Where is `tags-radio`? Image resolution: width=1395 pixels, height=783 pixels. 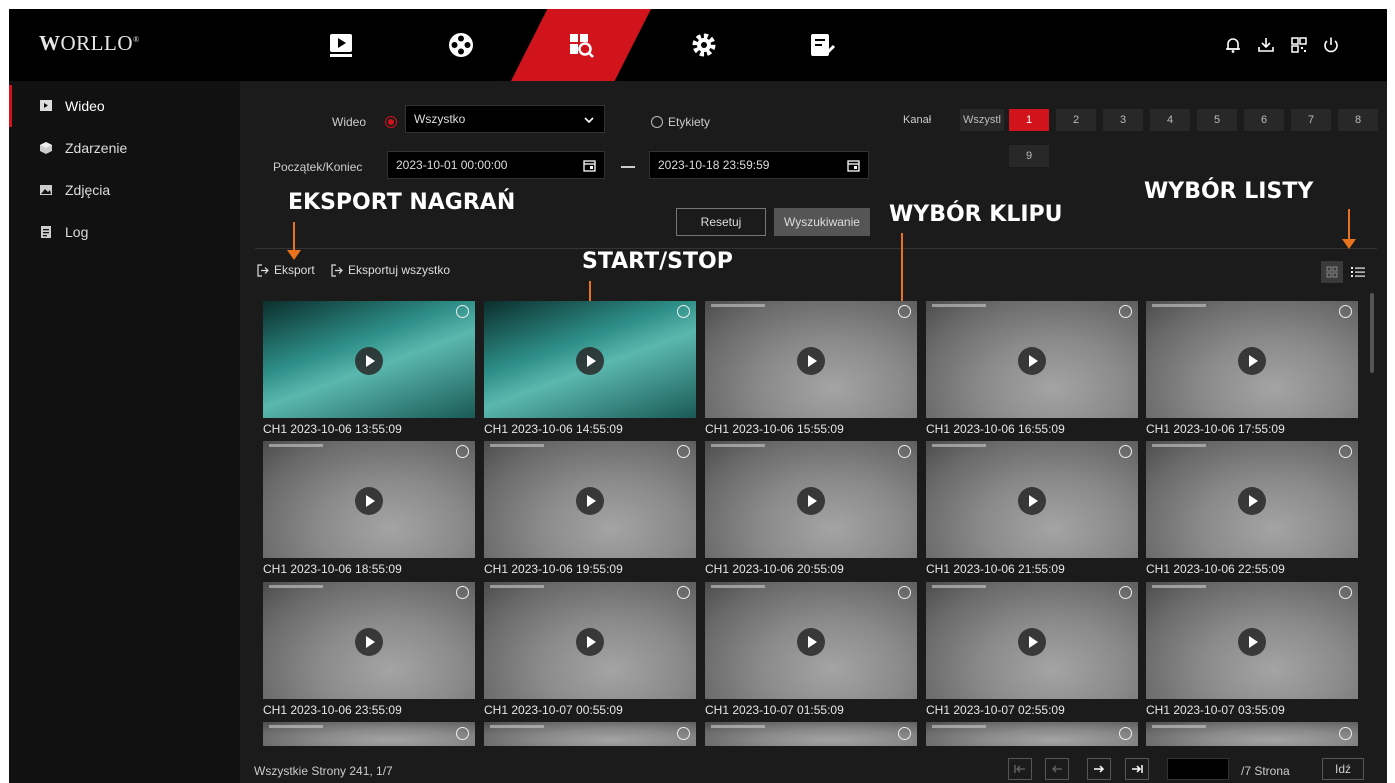
tags-radio is located at coordinates (657, 122).